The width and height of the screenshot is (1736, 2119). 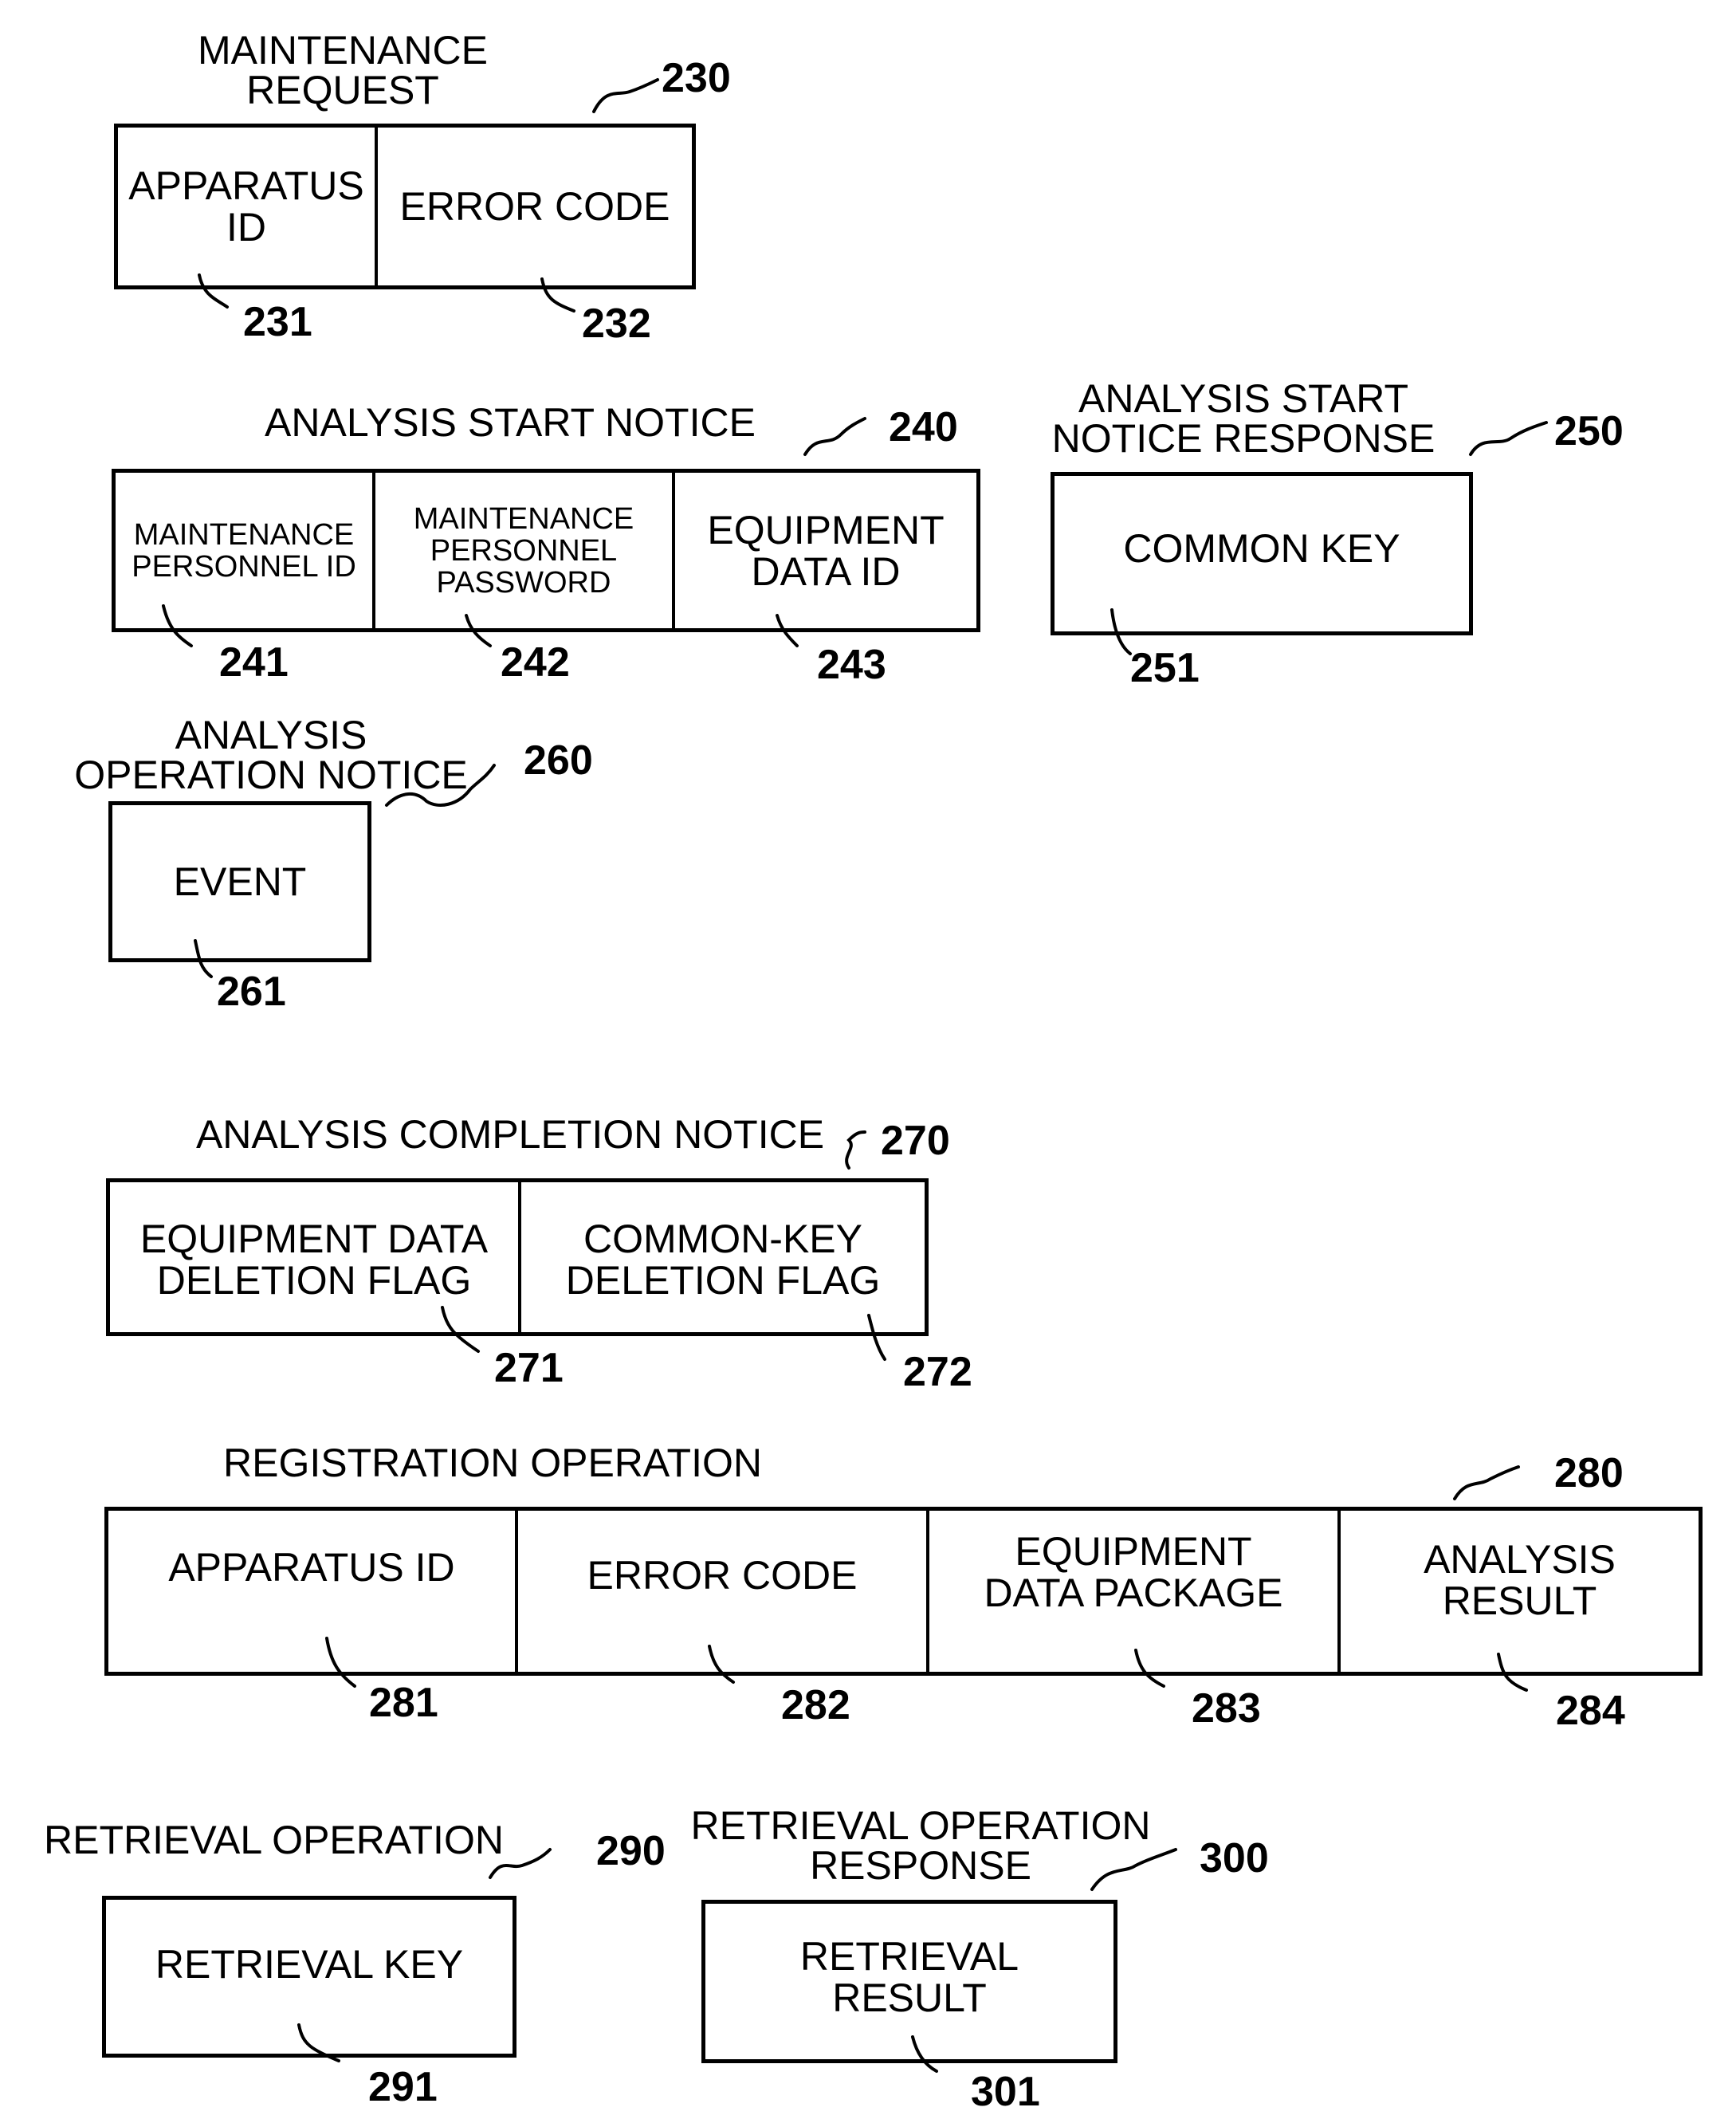 I want to click on ref-232: 232, so click(x=616, y=324).